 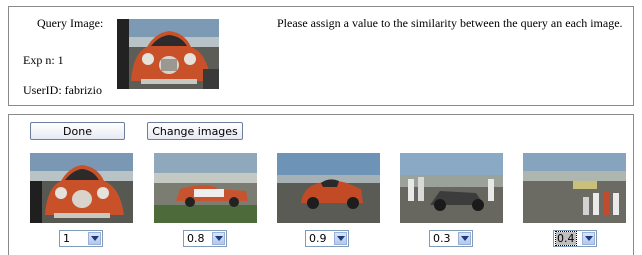 I want to click on change-images-button: Change images, so click(x=195, y=131).